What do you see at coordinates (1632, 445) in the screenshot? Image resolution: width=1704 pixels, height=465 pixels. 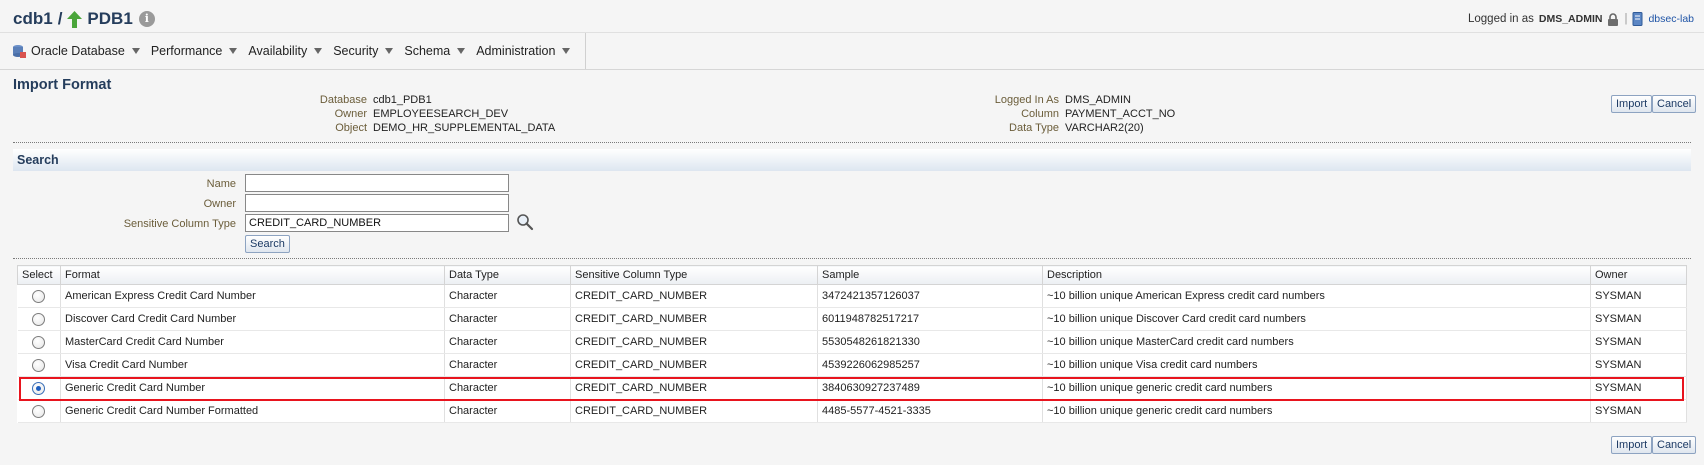 I see `import-button-bottom: Import` at bounding box center [1632, 445].